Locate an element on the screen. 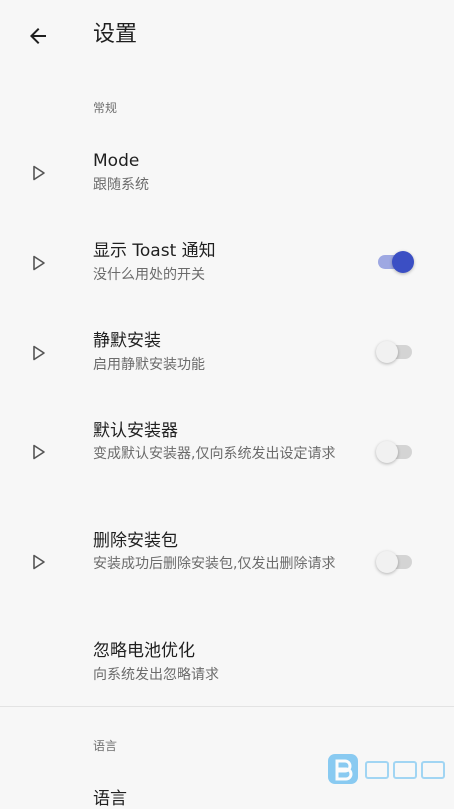 The image size is (454, 809). pref-title: 忽略电池优化 is located at coordinates (144, 651).